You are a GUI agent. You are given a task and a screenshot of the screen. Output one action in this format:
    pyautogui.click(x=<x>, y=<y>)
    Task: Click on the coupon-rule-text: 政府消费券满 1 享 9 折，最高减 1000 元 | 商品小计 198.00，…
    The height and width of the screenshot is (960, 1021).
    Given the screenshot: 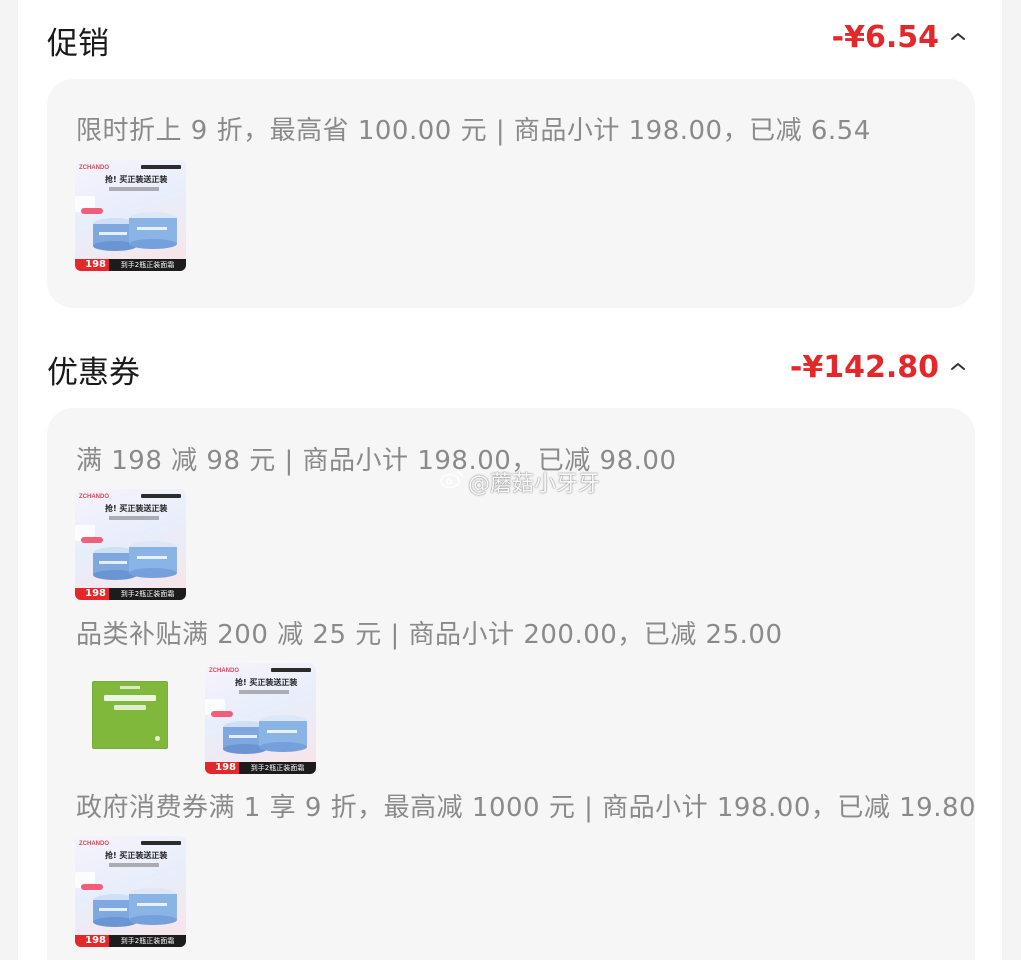 What is the action you would take?
    pyautogui.click(x=526, y=808)
    